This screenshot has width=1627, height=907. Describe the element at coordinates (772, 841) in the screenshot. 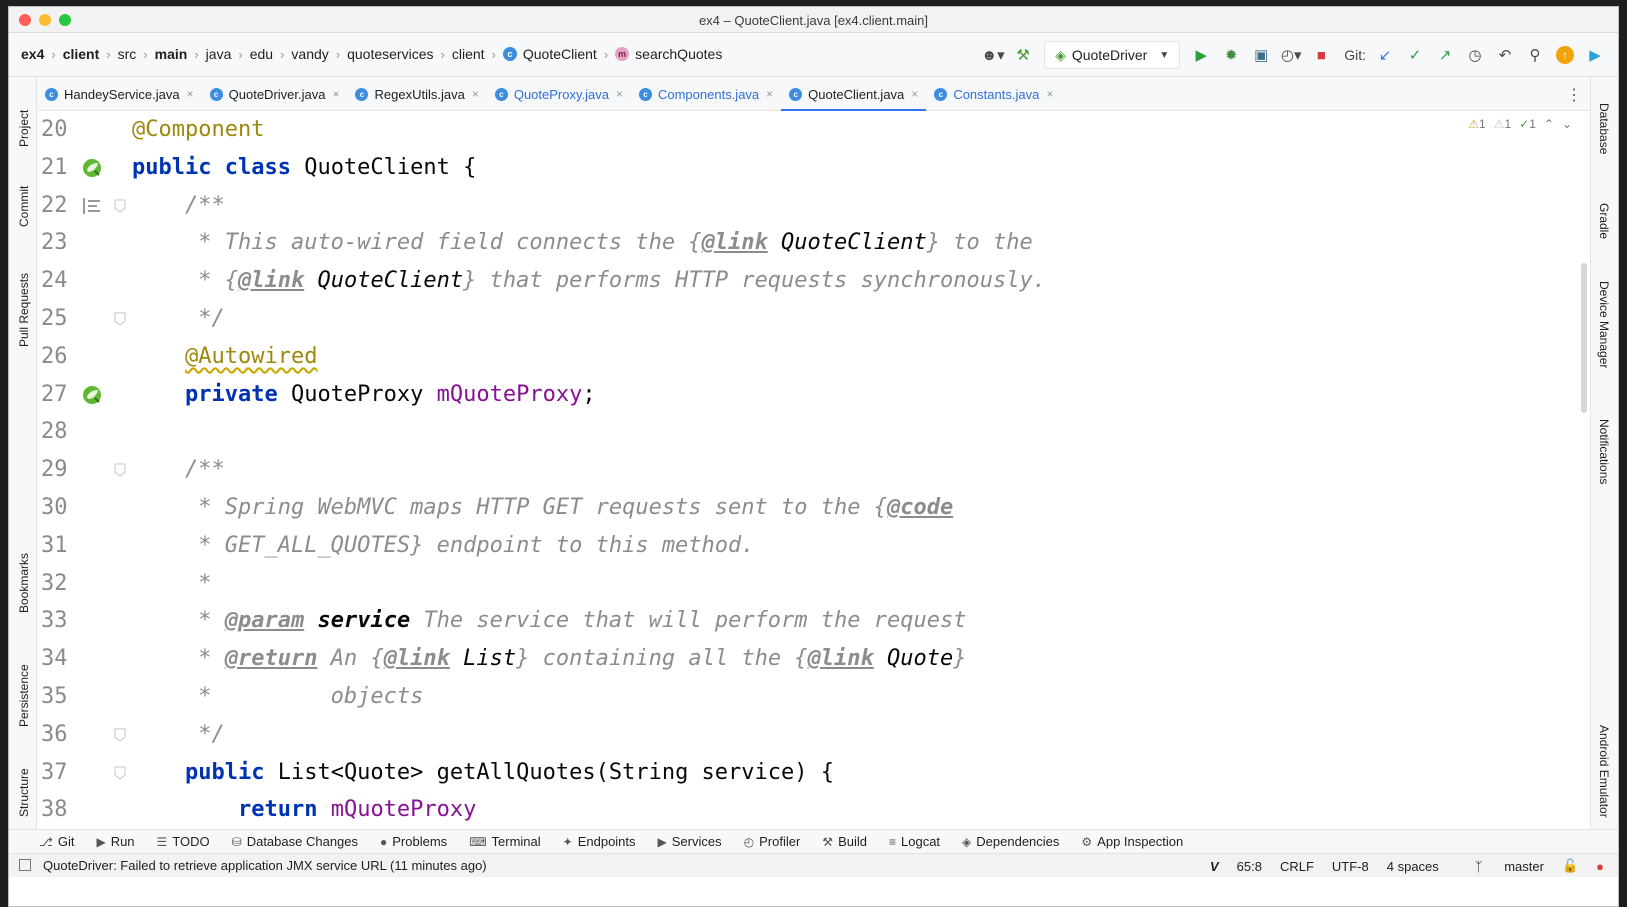

I see `tool-window-profiler: ◴ Profiler` at that location.